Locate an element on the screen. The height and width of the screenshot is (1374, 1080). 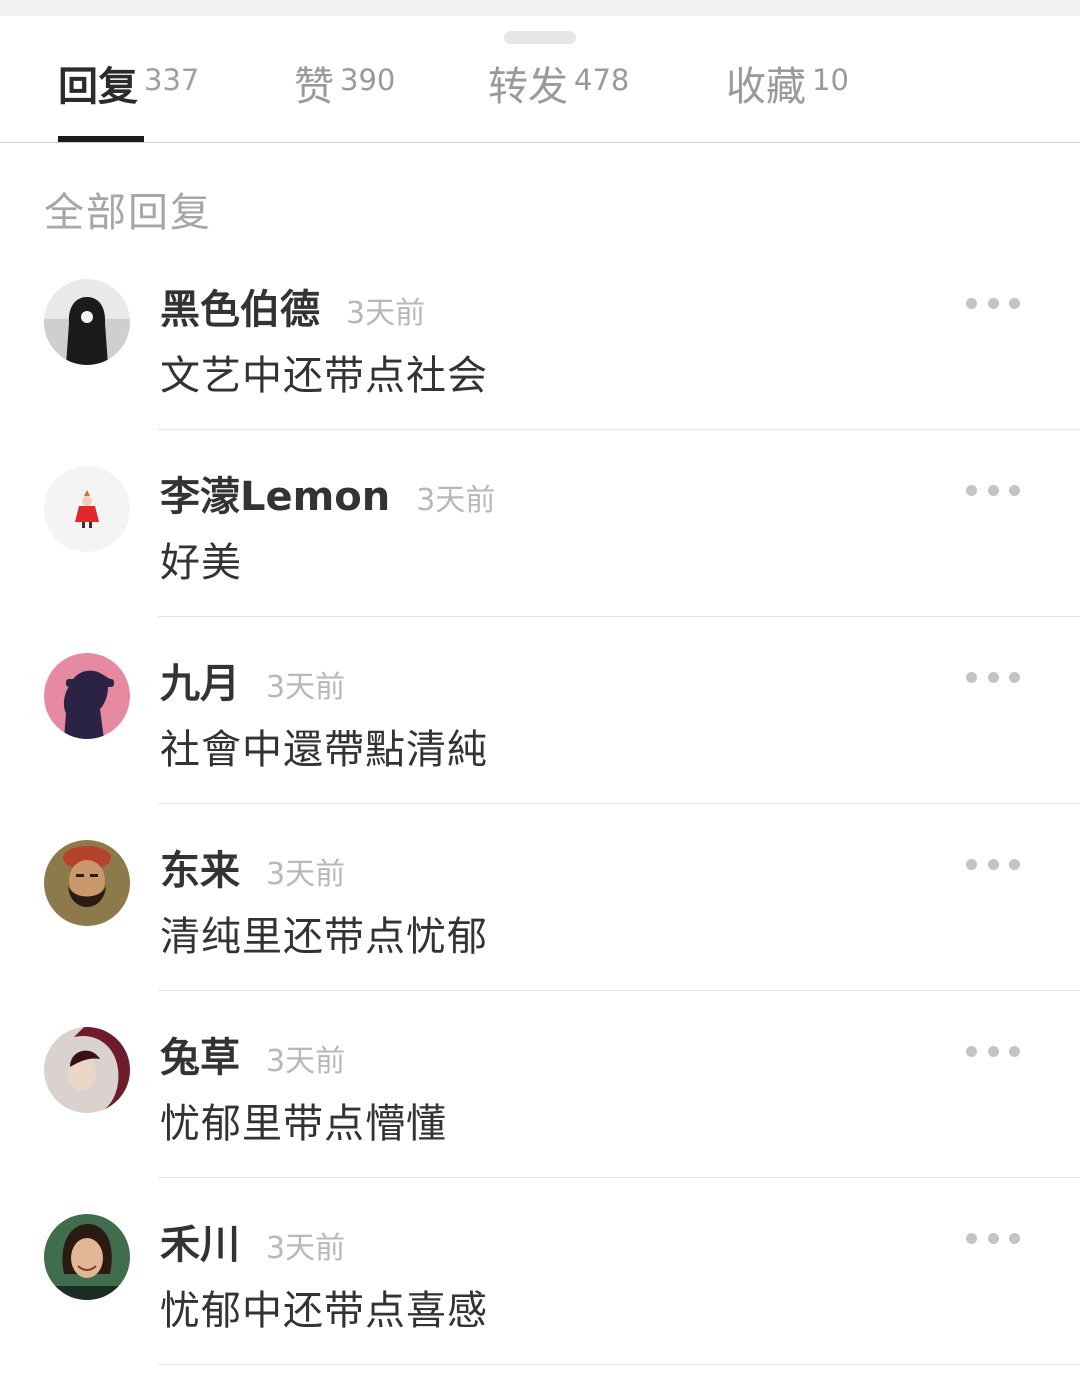
reply-content: 清纯里还带点忧郁 is located at coordinates (324, 937).